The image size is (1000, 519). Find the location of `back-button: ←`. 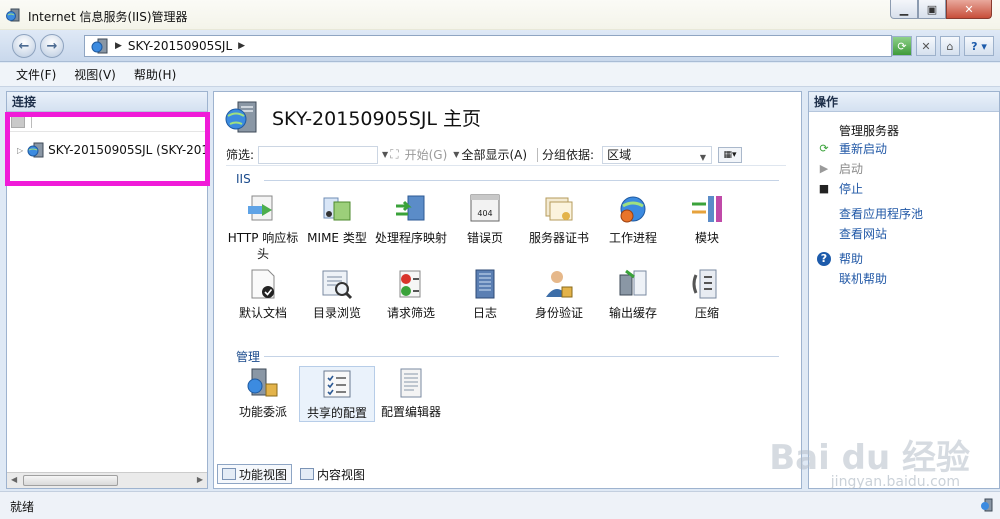

back-button: ← is located at coordinates (24, 46).